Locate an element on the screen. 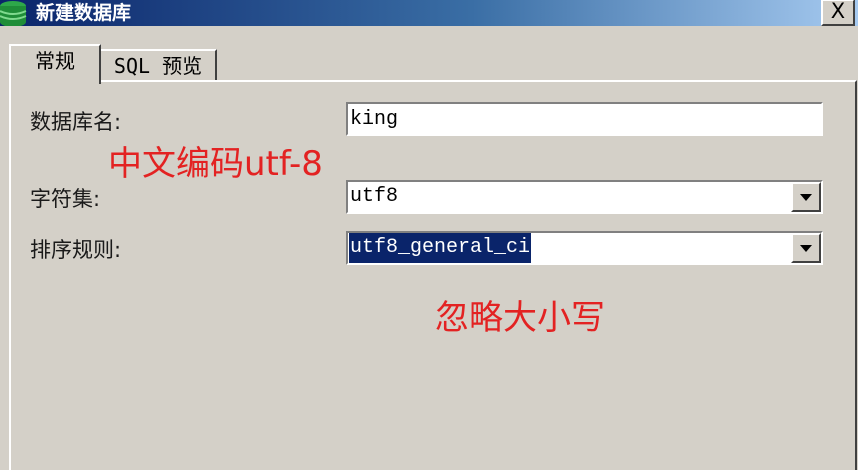 The width and height of the screenshot is (858, 470). charset-value: utf8 is located at coordinates (374, 196).